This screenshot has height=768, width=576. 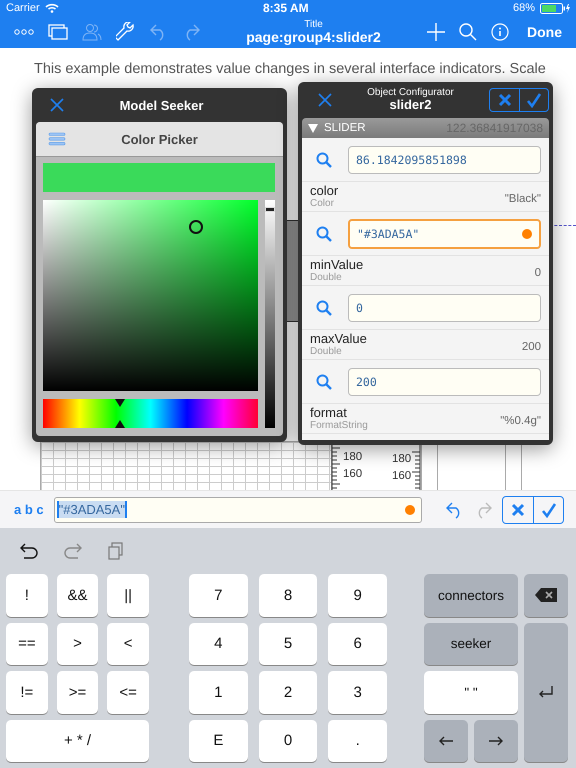 I want to click on key: ==, so click(x=27, y=643).